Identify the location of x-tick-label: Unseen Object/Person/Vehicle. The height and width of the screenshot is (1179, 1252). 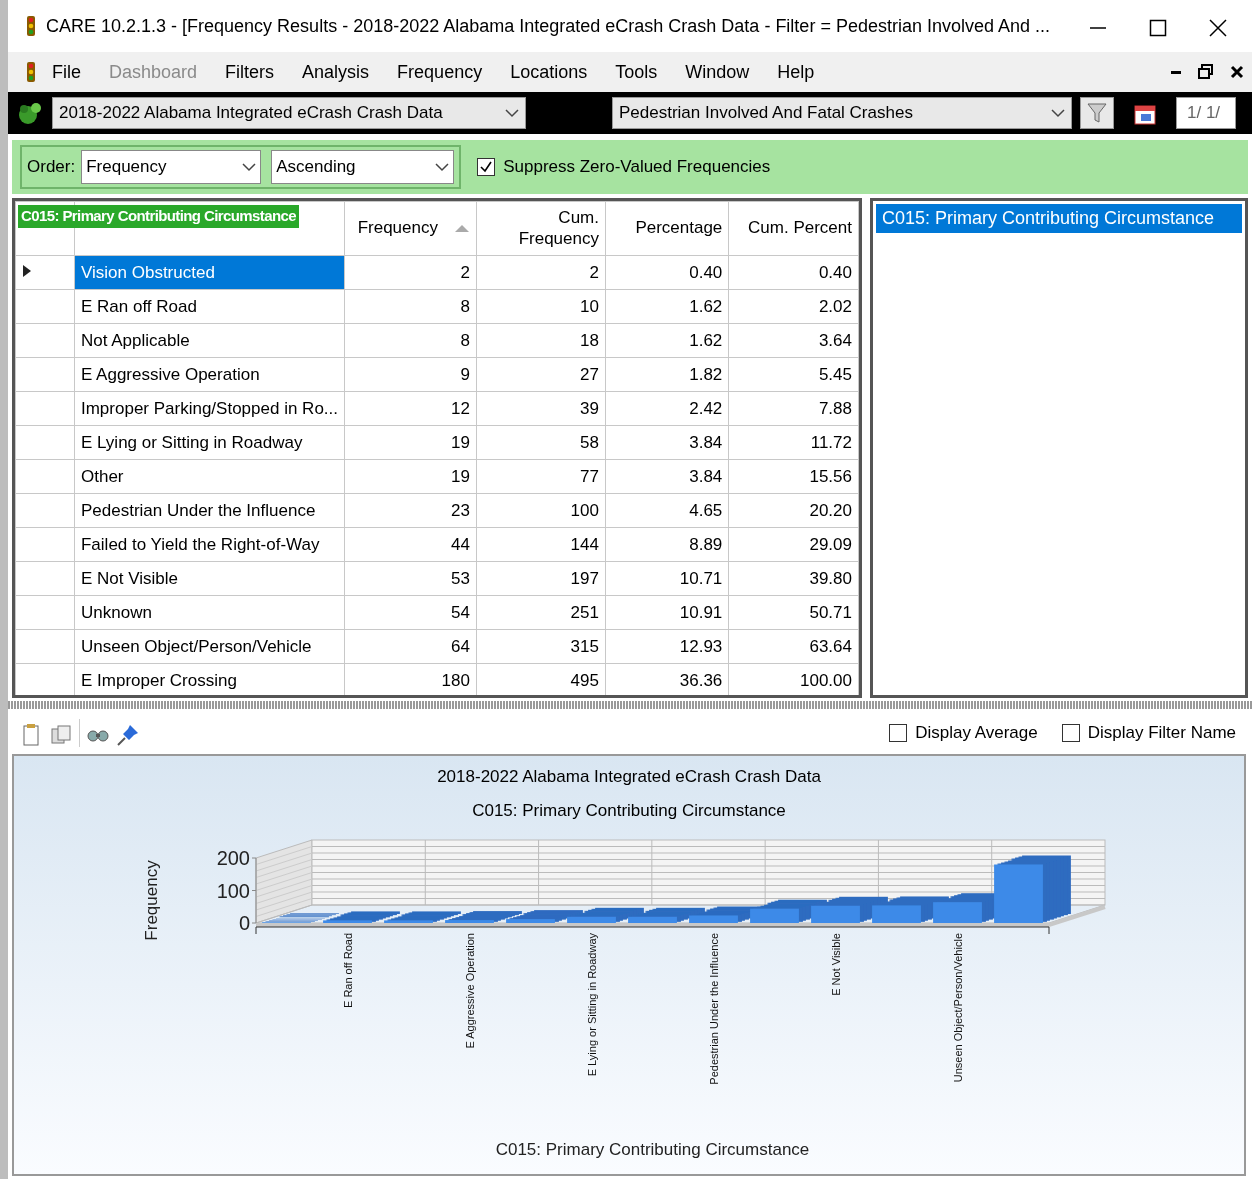
(957, 1008).